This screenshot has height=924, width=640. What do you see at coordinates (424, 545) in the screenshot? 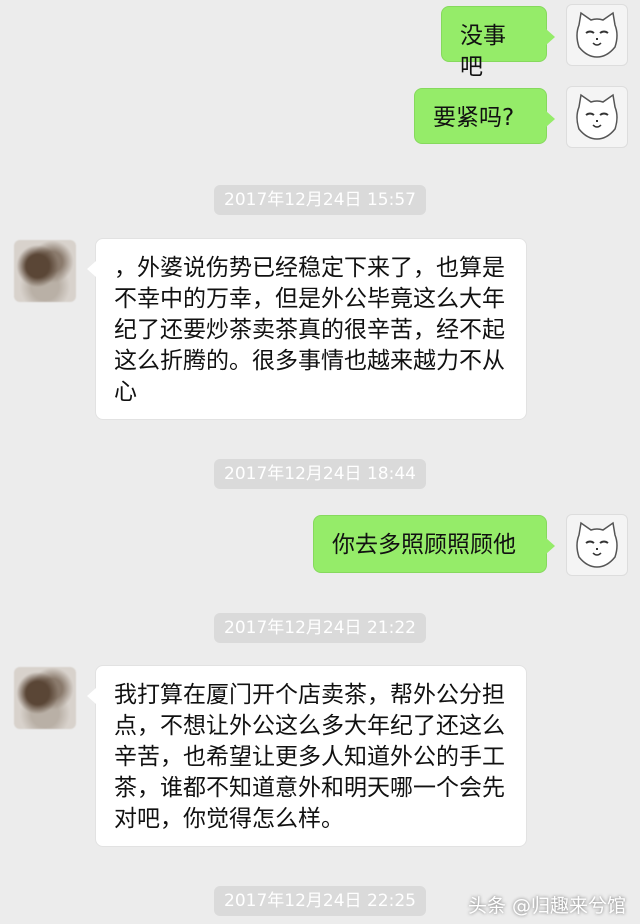
I see `message-text: 你去多照顾照顾他` at bounding box center [424, 545].